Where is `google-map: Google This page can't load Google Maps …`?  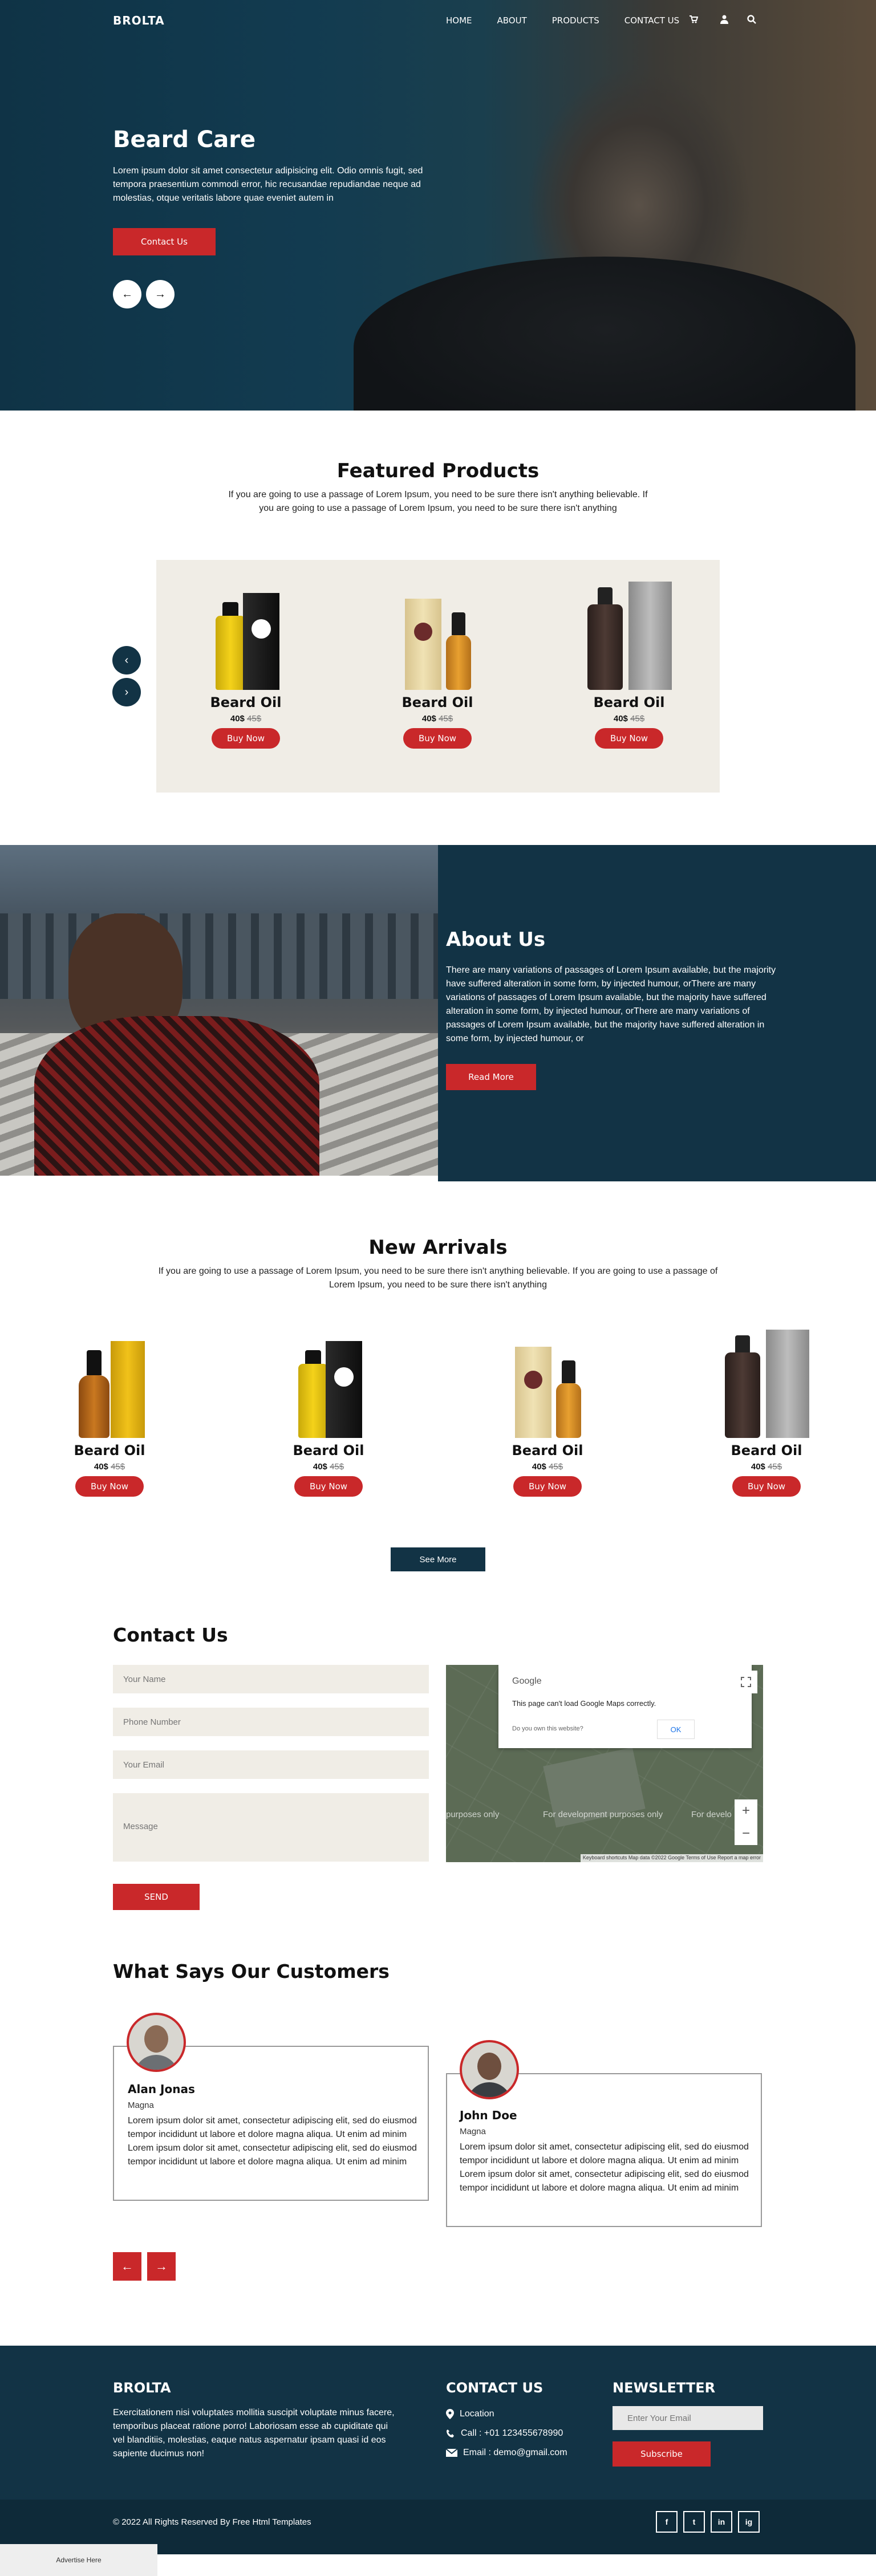
google-map: Google This page can't load Google Maps … is located at coordinates (604, 1763).